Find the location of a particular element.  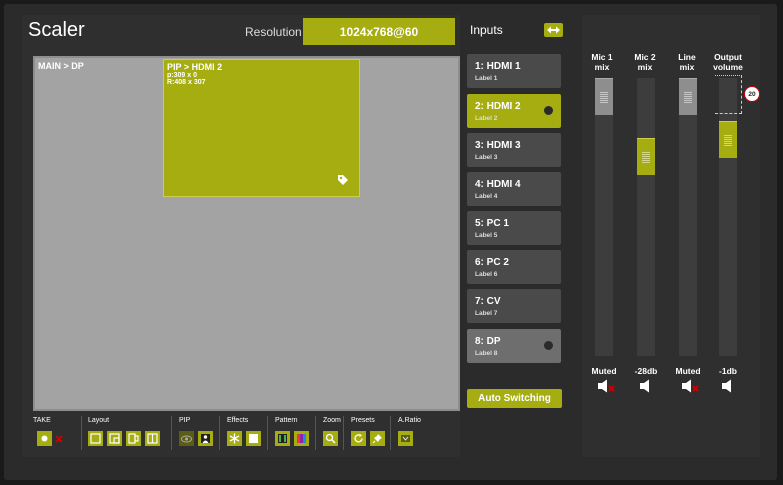

color-bars-icon is located at coordinates (282, 438).